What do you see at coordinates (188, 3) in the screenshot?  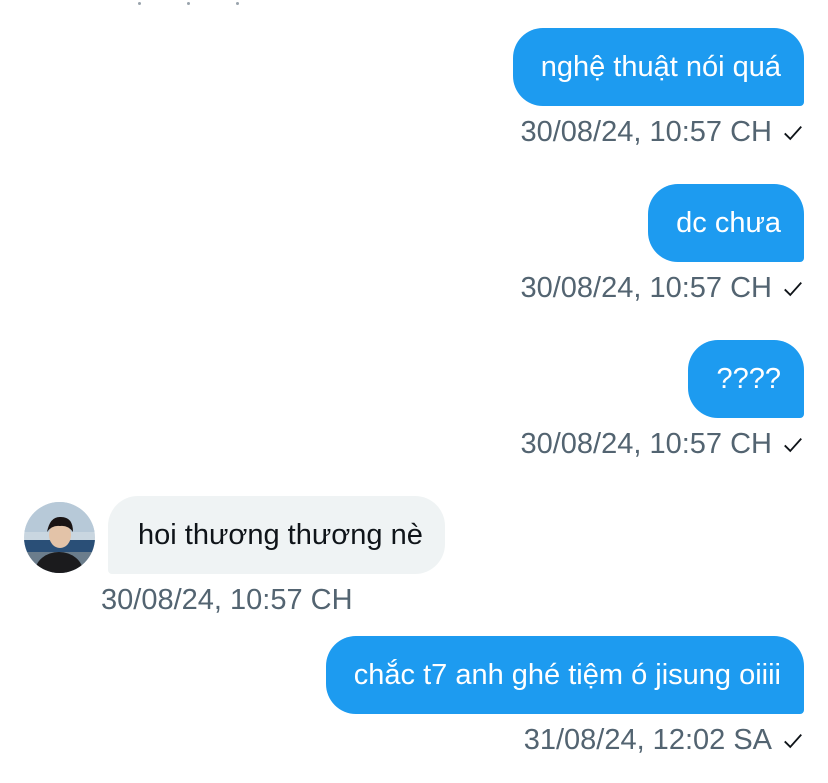 I see `scroll-fade-dots` at bounding box center [188, 3].